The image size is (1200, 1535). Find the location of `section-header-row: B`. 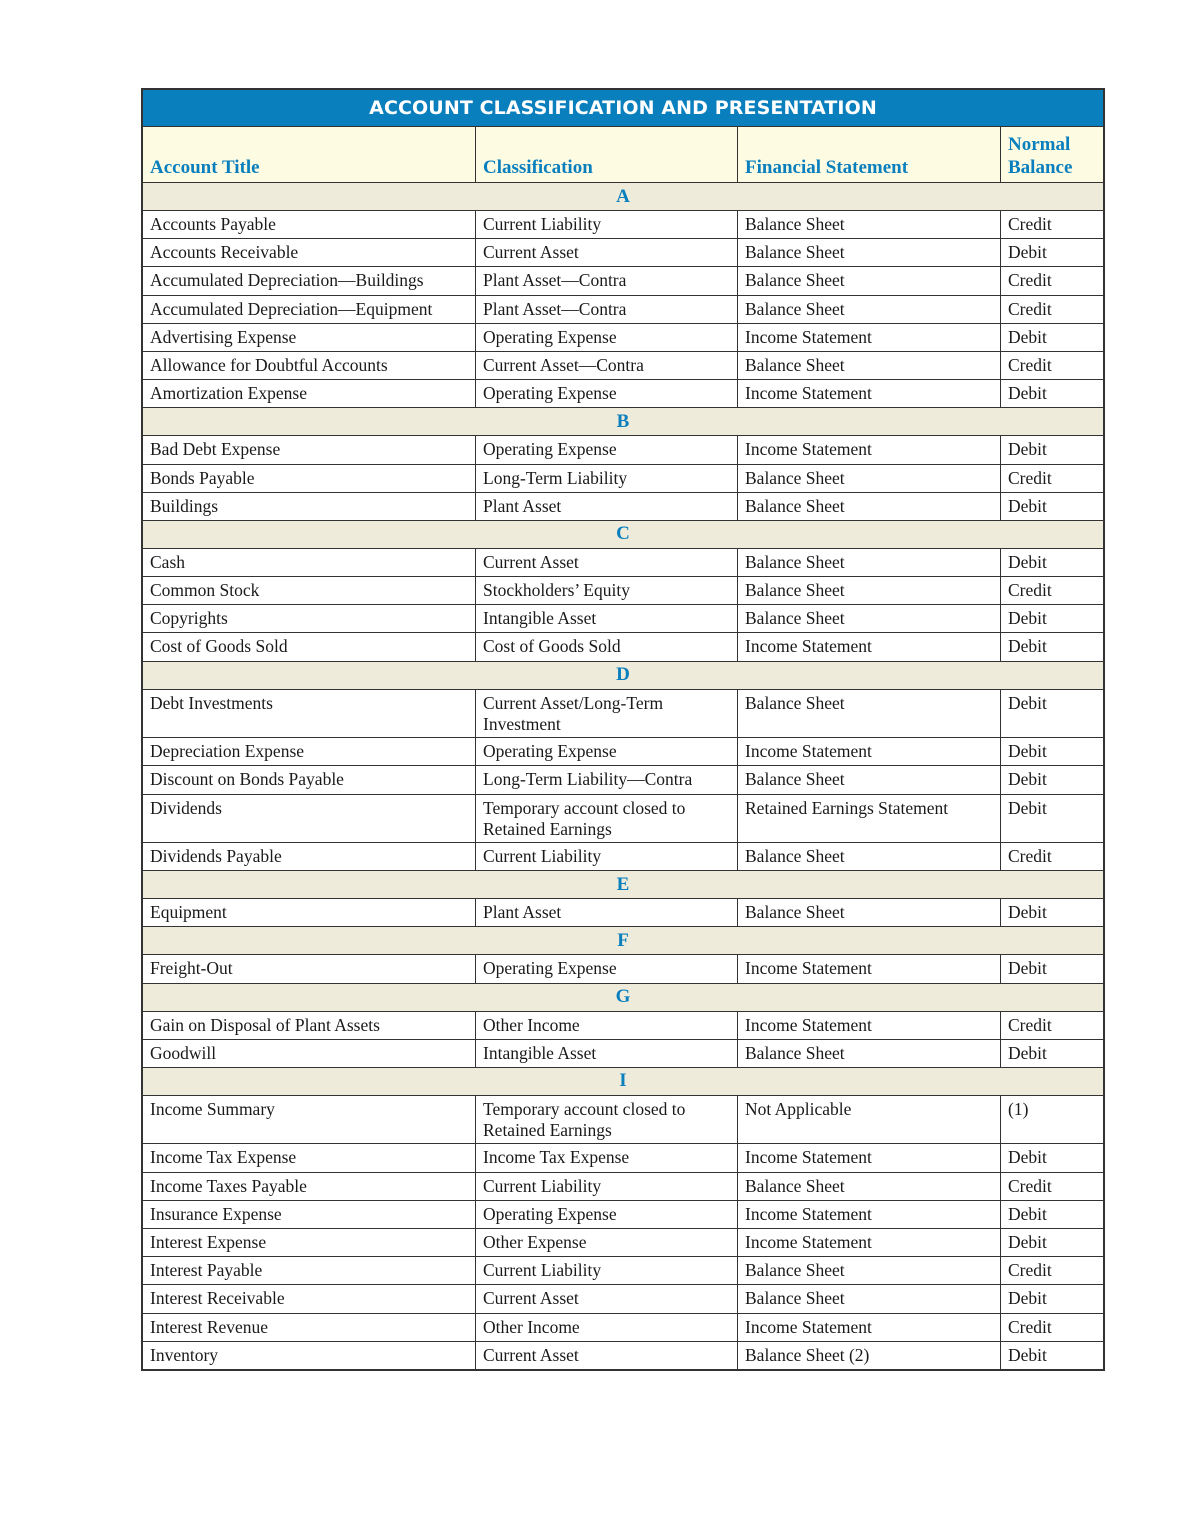

section-header-row: B is located at coordinates (623, 422).